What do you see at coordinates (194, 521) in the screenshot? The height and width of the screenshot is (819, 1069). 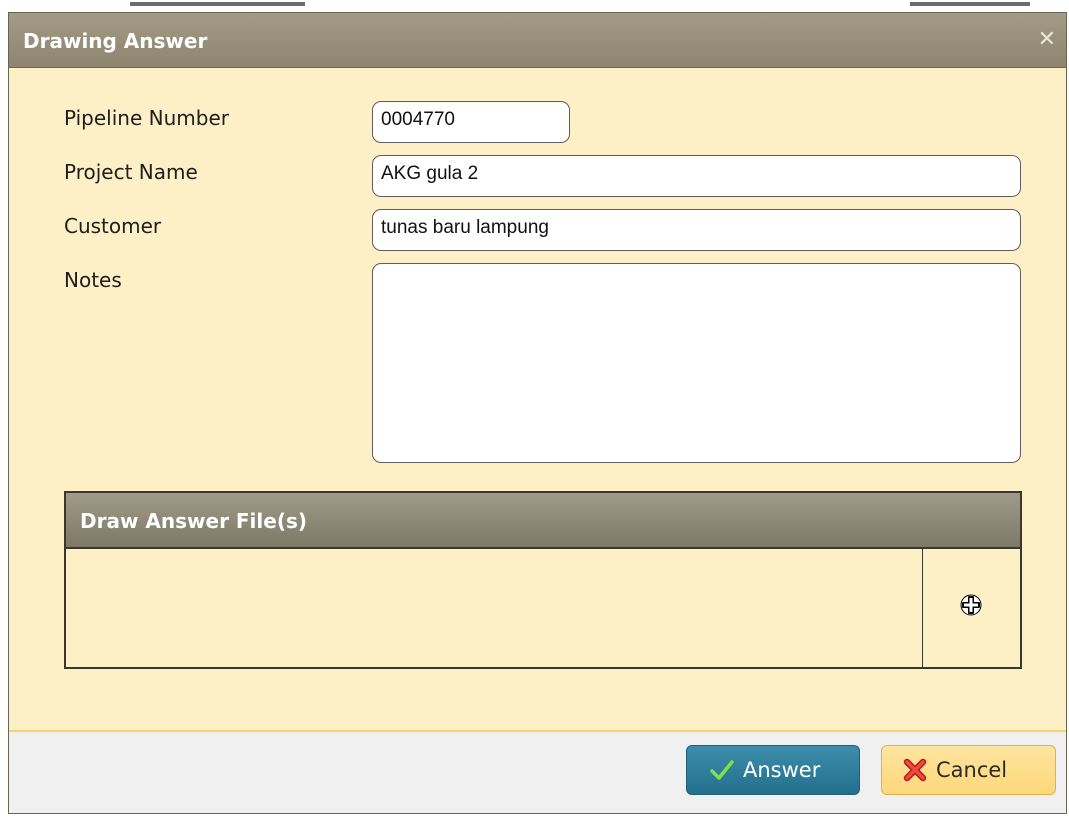 I see `files-panel-title: Draw Answer File(s)` at bounding box center [194, 521].